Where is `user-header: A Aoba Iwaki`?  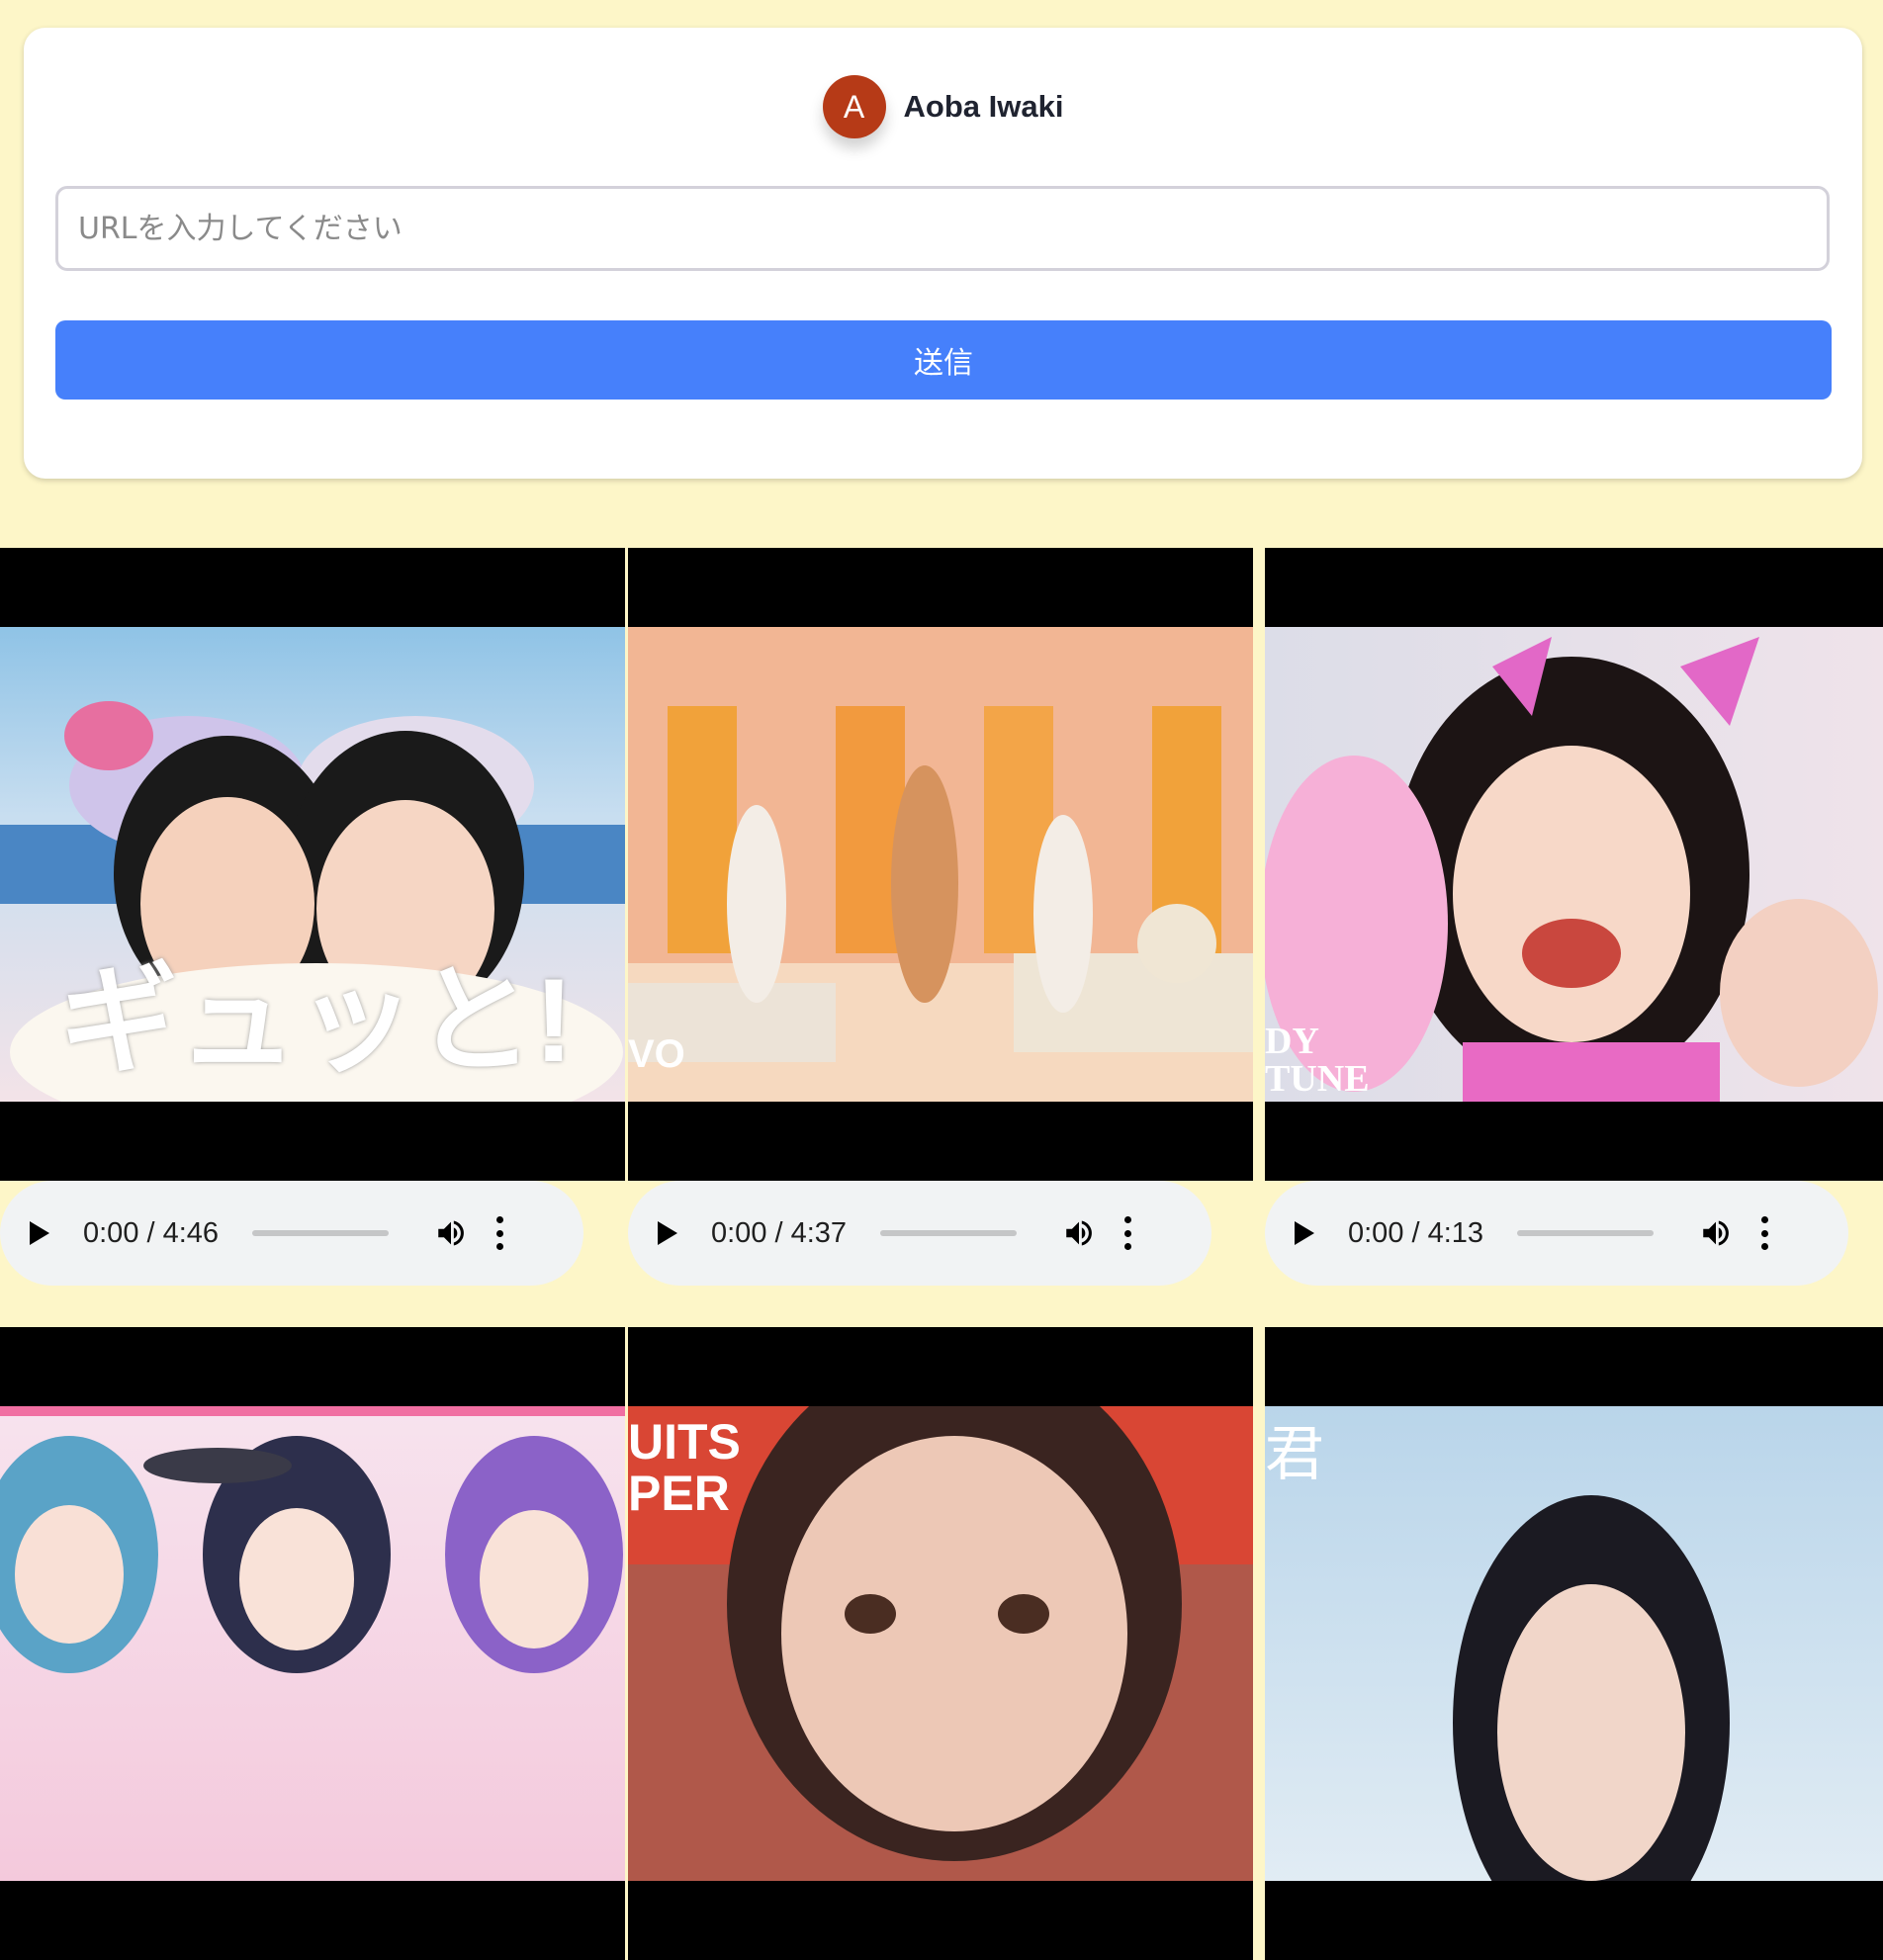 user-header: A Aoba Iwaki is located at coordinates (943, 107).